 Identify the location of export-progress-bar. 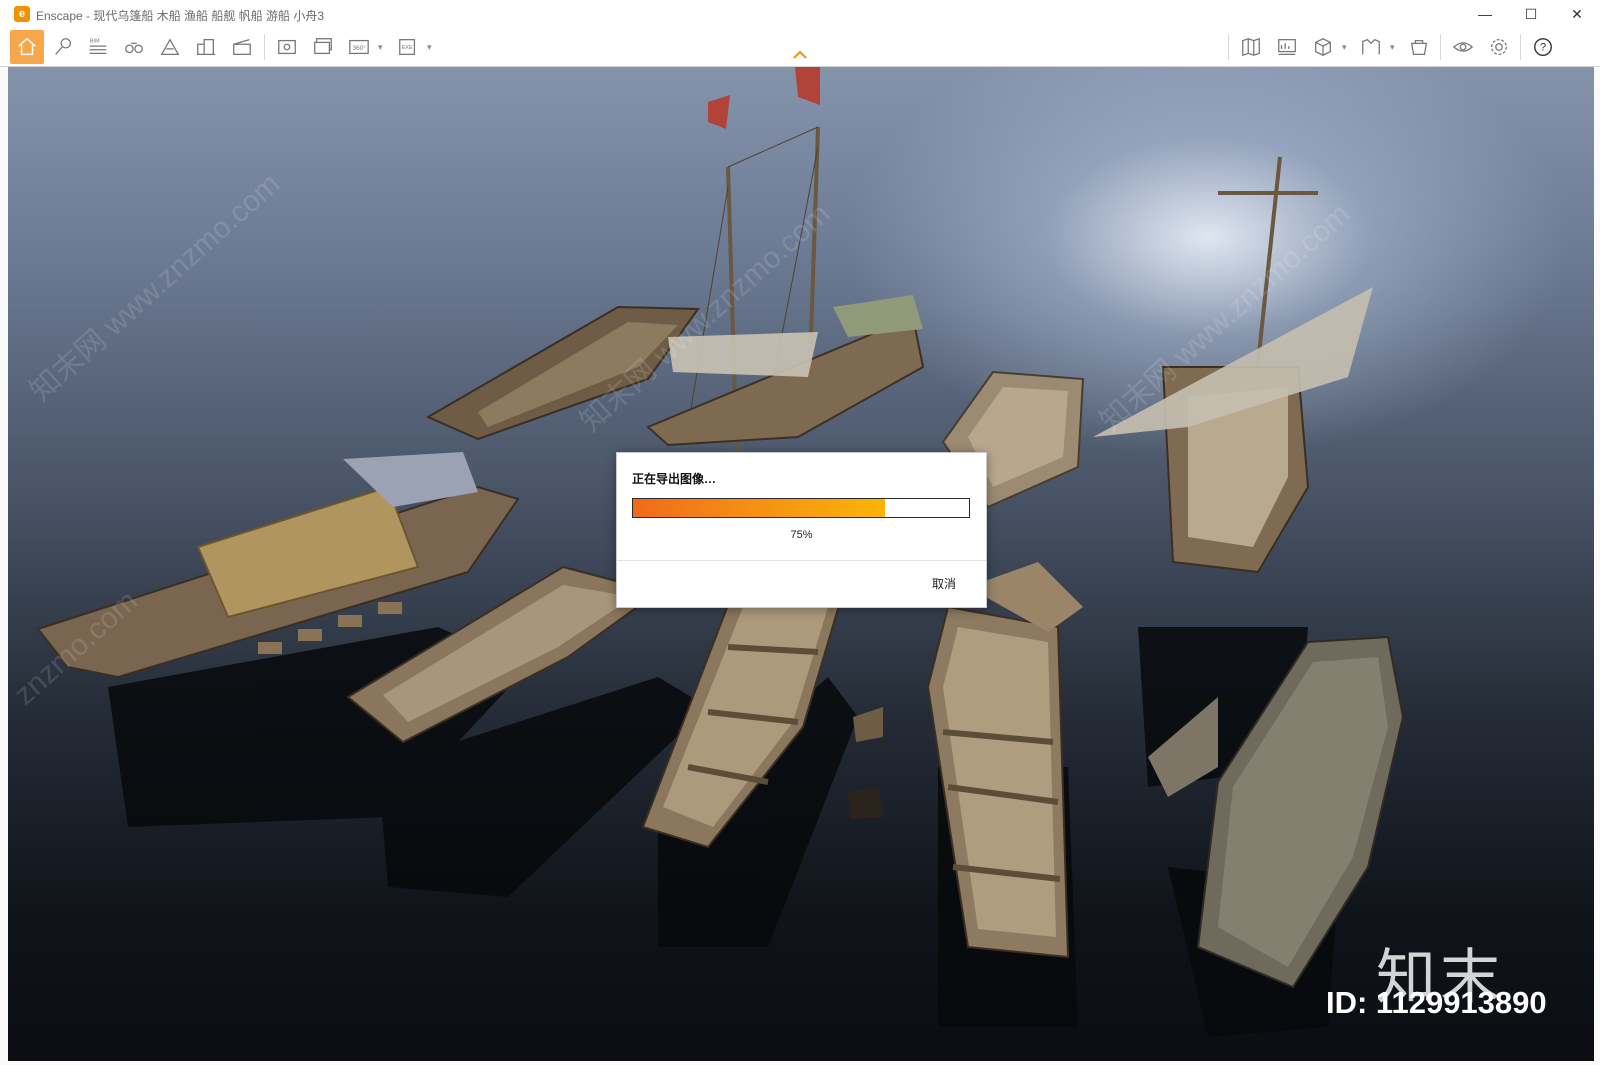
(801, 508).